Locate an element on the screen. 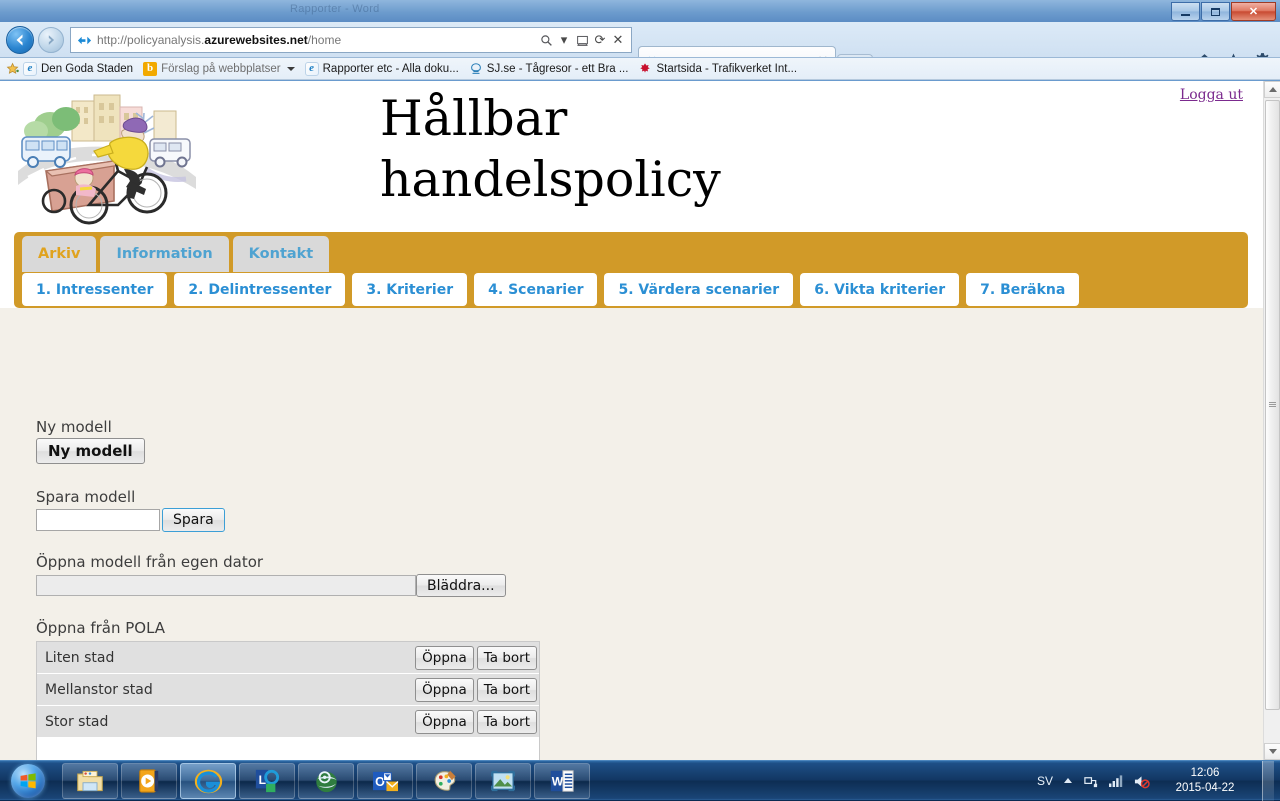 The image size is (1280, 801). table-row: Mellanstor stad Öppna Ta bort is located at coordinates (288, 690).